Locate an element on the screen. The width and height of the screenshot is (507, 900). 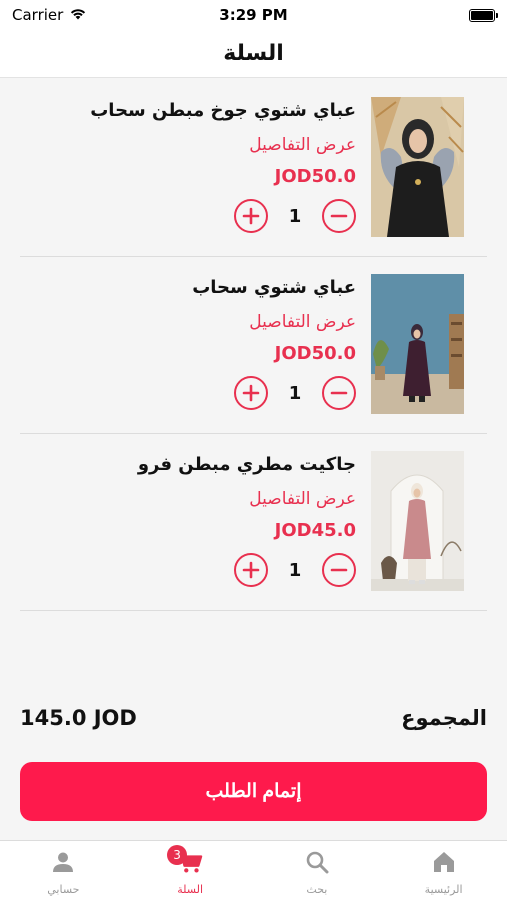
tab-label: الرئيسية is located at coordinates (443, 889).